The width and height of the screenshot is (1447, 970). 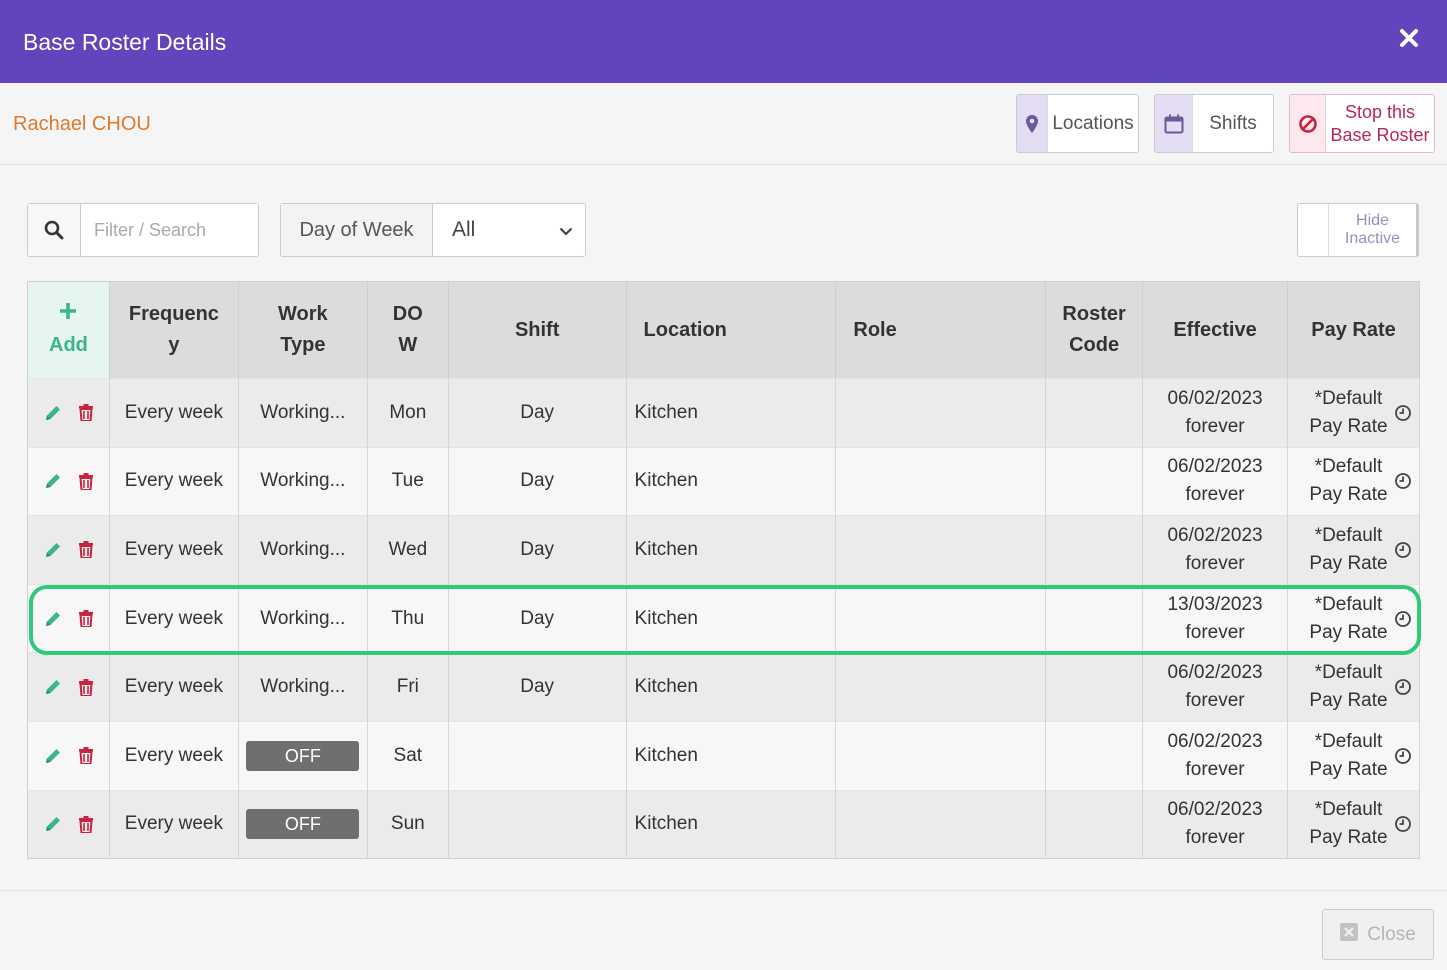 I want to click on close-square-icon, so click(x=1349, y=934).